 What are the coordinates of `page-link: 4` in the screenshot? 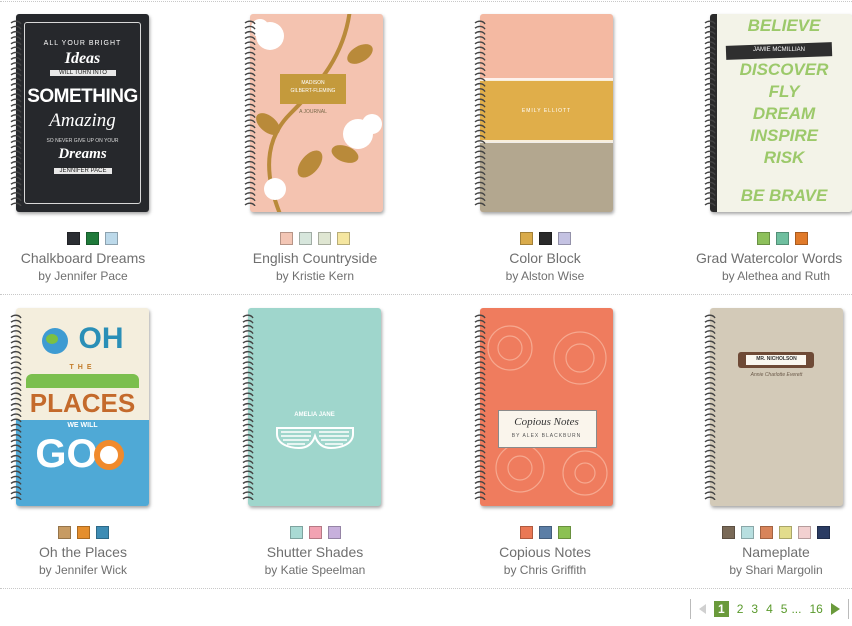 It's located at (769, 609).